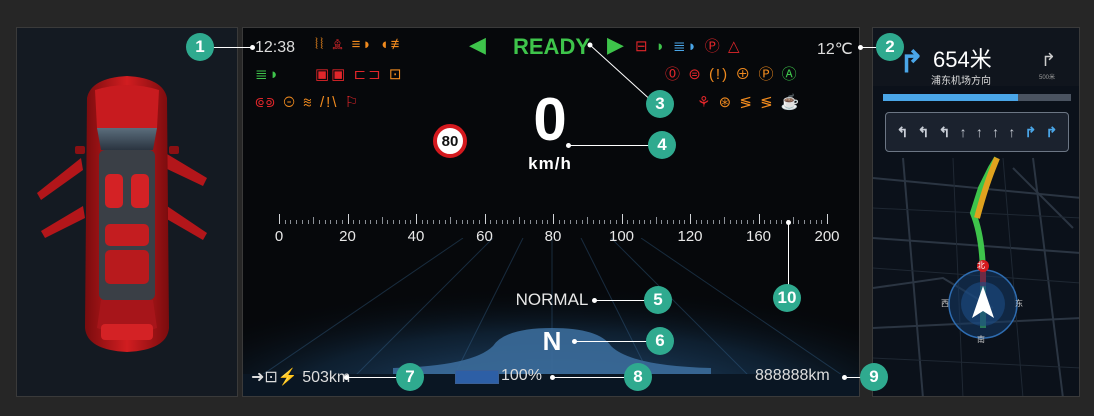 This screenshot has height=416, width=1094. What do you see at coordinates (660, 341) in the screenshot?
I see `callout-6-badge: 6` at bounding box center [660, 341].